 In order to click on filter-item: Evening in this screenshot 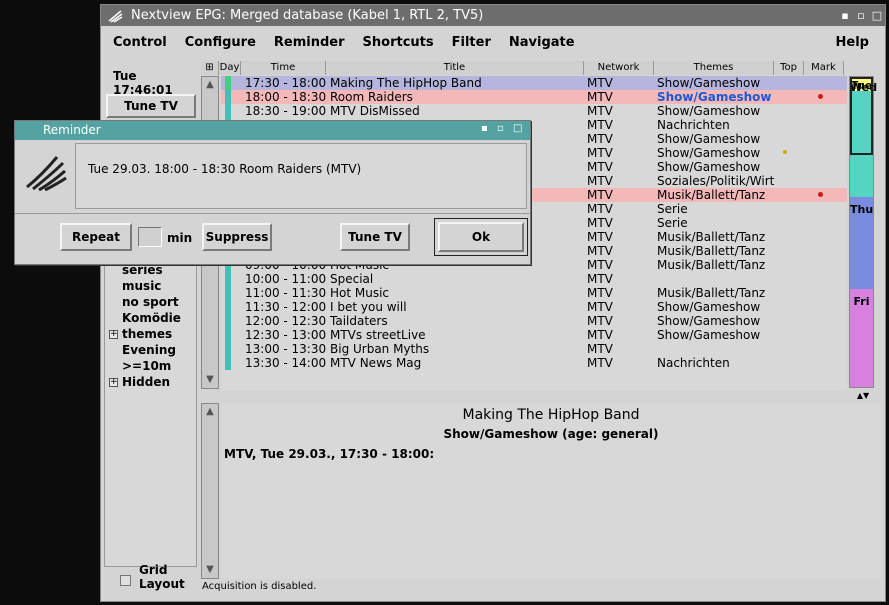, I will do `click(145, 350)`.